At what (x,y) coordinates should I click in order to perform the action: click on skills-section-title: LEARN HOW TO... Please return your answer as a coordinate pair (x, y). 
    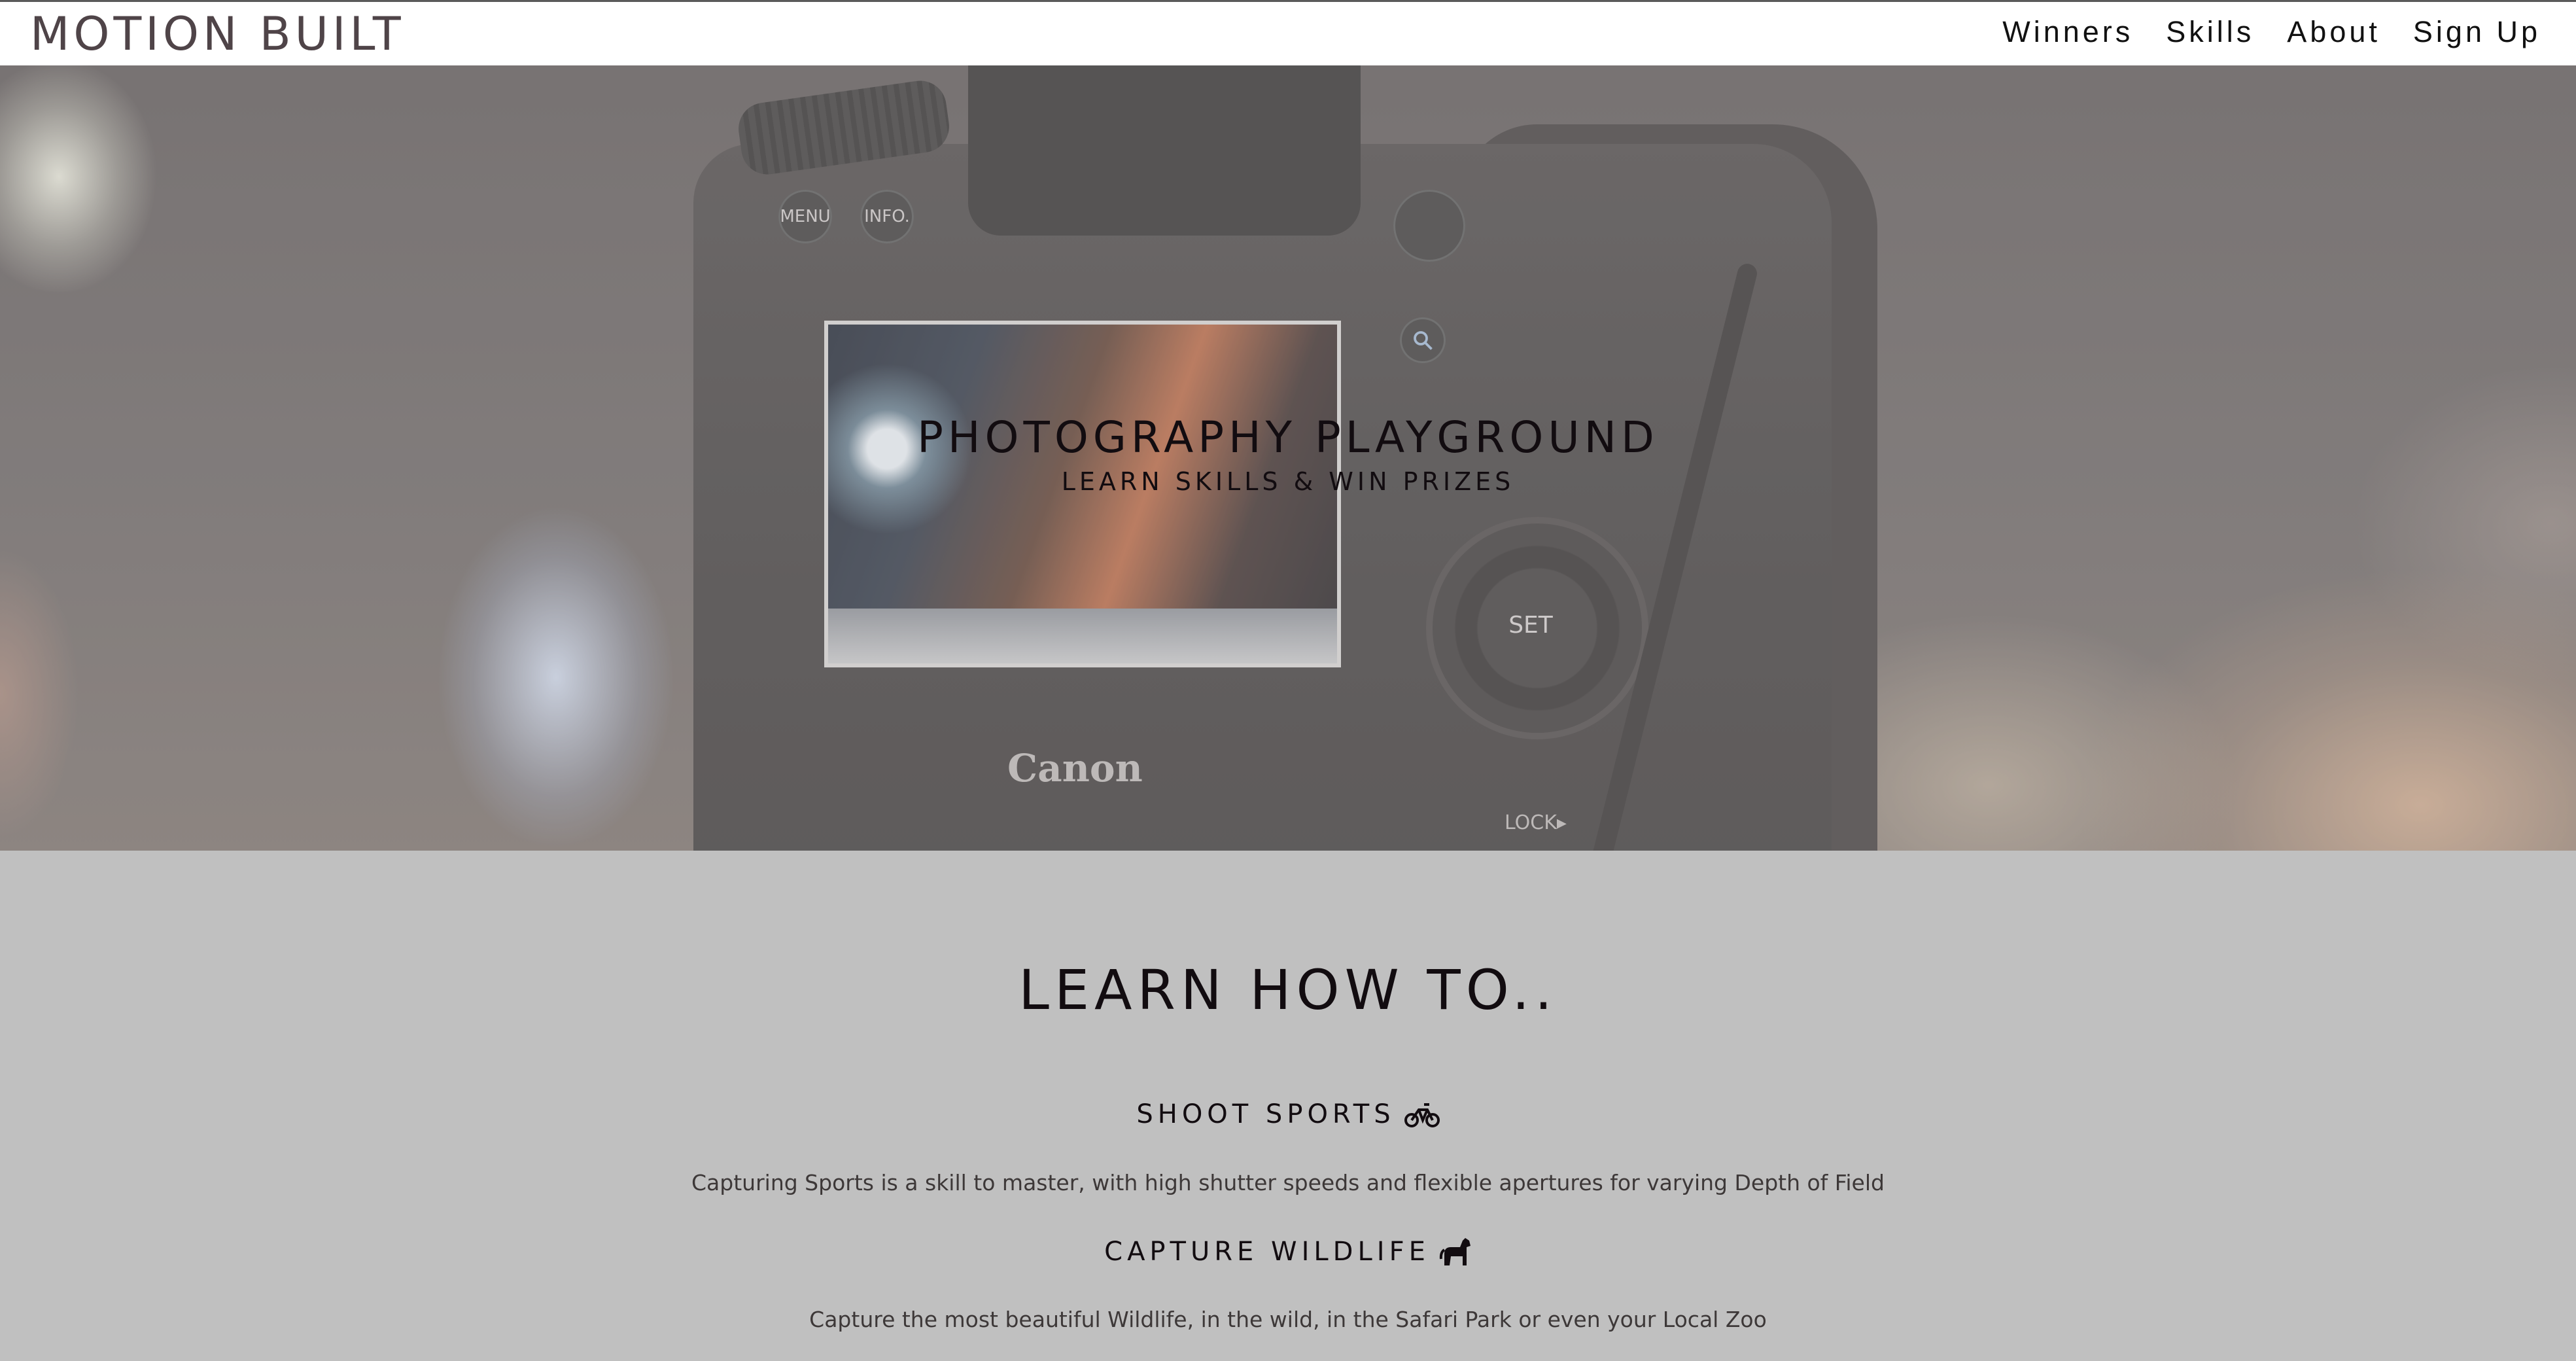
    Looking at the image, I should click on (1288, 990).